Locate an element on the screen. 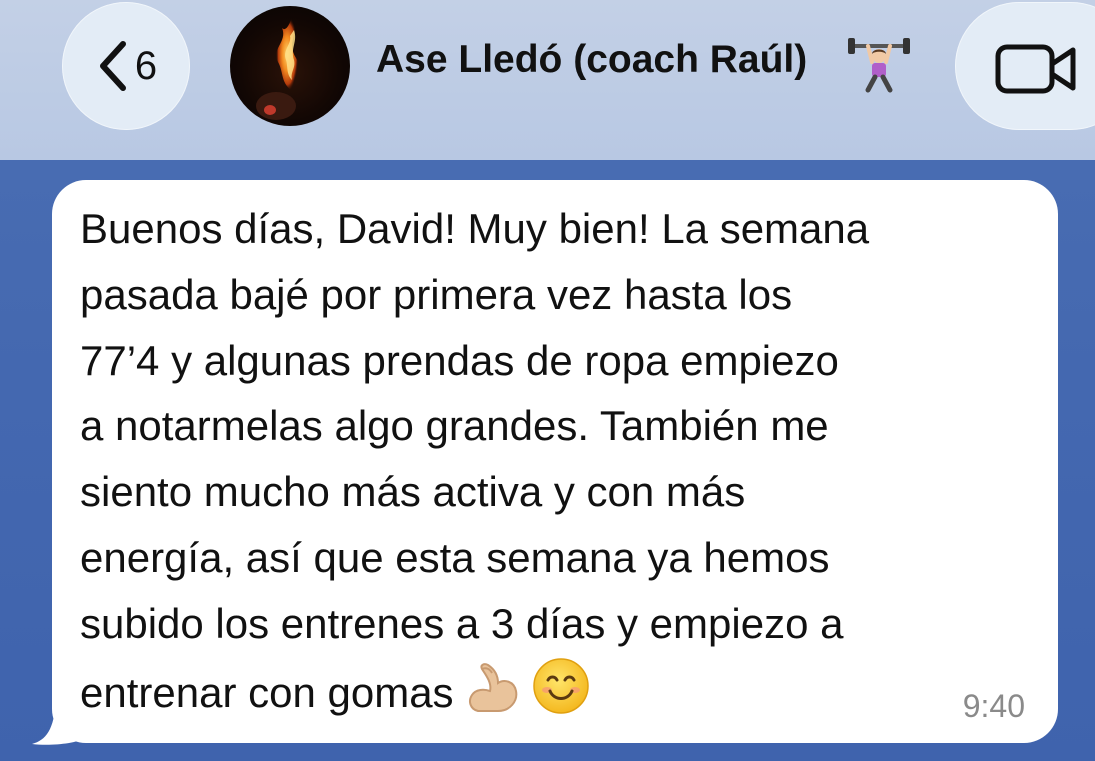 The image size is (1095, 761). message-timestamp: 9:40 is located at coordinates (993, 706).